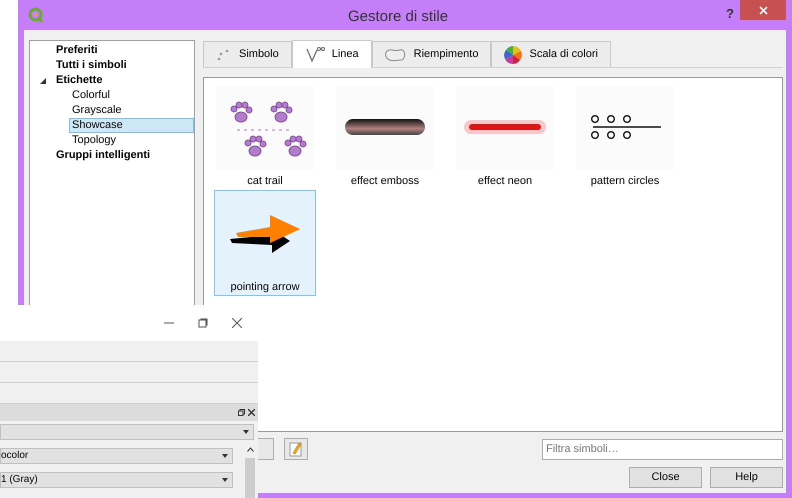 This screenshot has width=792, height=498. What do you see at coordinates (75, 50) in the screenshot?
I see `tree-item: Preferiti` at bounding box center [75, 50].